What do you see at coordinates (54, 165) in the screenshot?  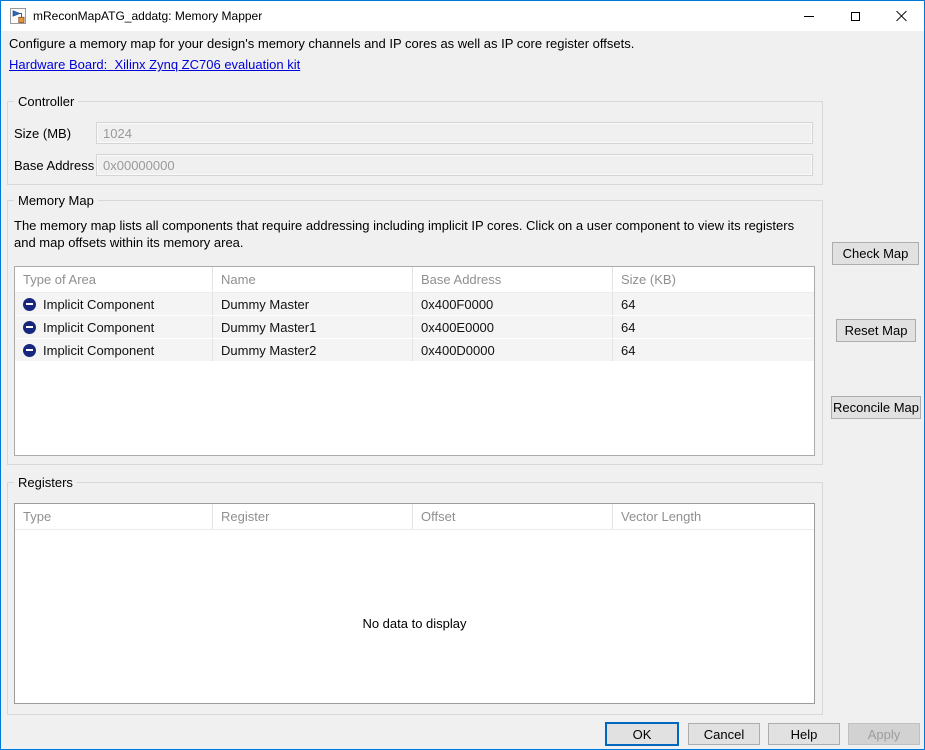 I see `base-address-label: Base Address` at bounding box center [54, 165].